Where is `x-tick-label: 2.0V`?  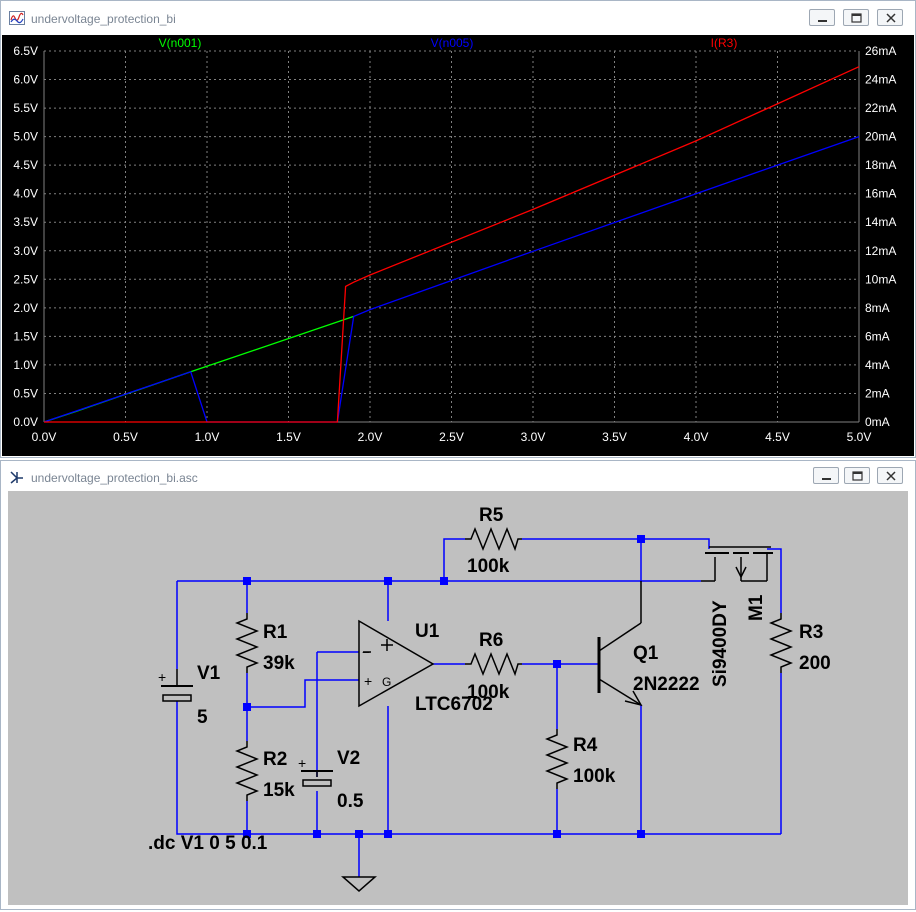
x-tick-label: 2.0V is located at coordinates (370, 437).